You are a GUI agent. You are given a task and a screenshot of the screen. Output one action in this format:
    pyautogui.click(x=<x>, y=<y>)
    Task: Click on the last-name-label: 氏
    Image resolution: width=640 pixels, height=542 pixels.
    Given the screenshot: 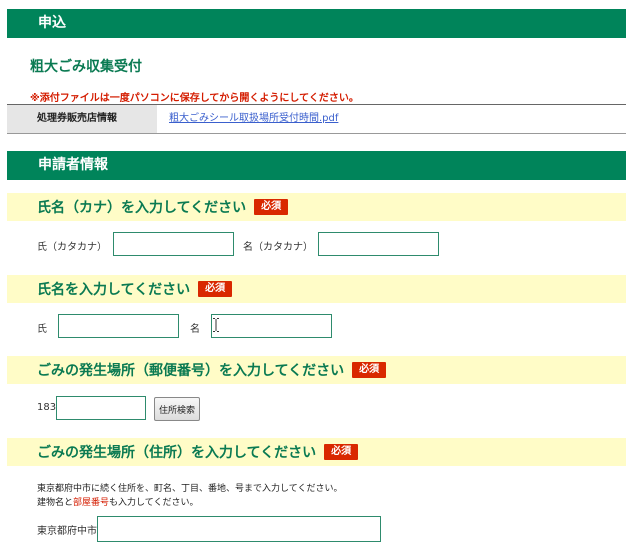 What is the action you would take?
    pyautogui.click(x=42, y=329)
    